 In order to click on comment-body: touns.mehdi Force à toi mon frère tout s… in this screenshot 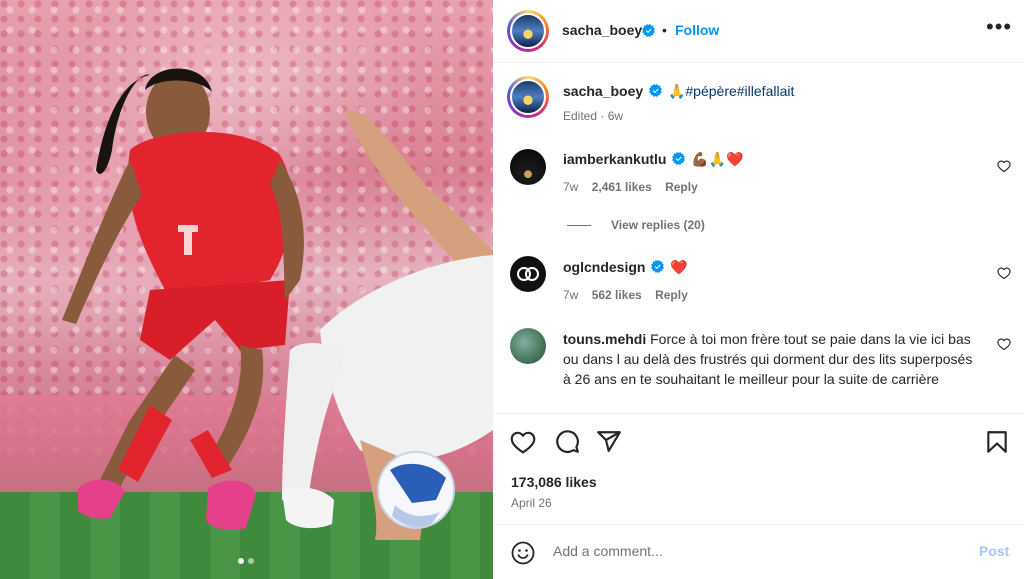, I will do `click(768, 359)`.